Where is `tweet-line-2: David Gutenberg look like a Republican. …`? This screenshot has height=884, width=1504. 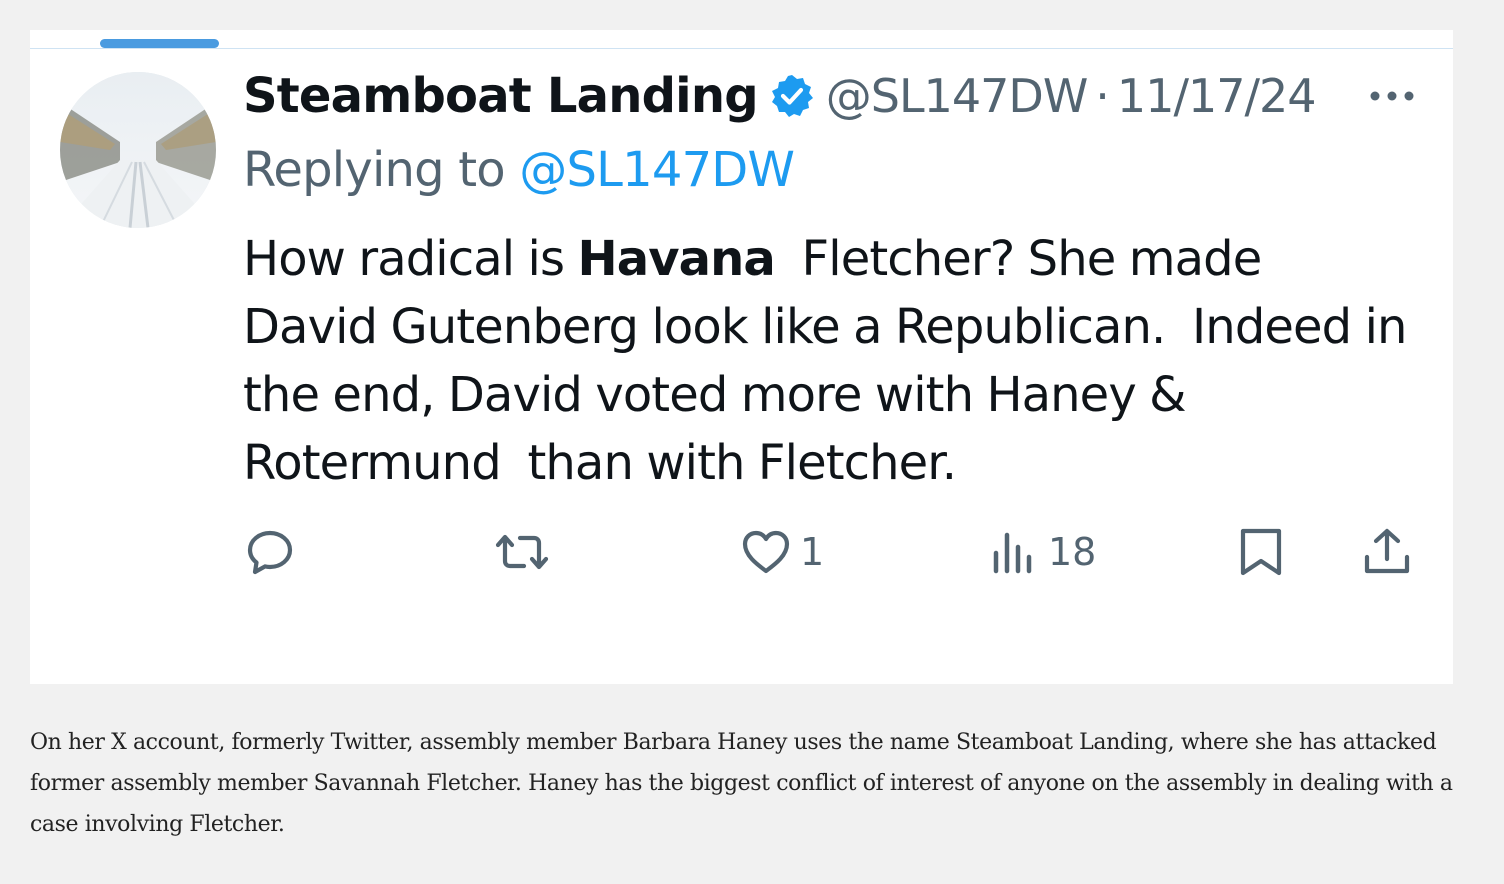
tweet-line-2: David Gutenberg look like a Republican. … is located at coordinates (825, 327).